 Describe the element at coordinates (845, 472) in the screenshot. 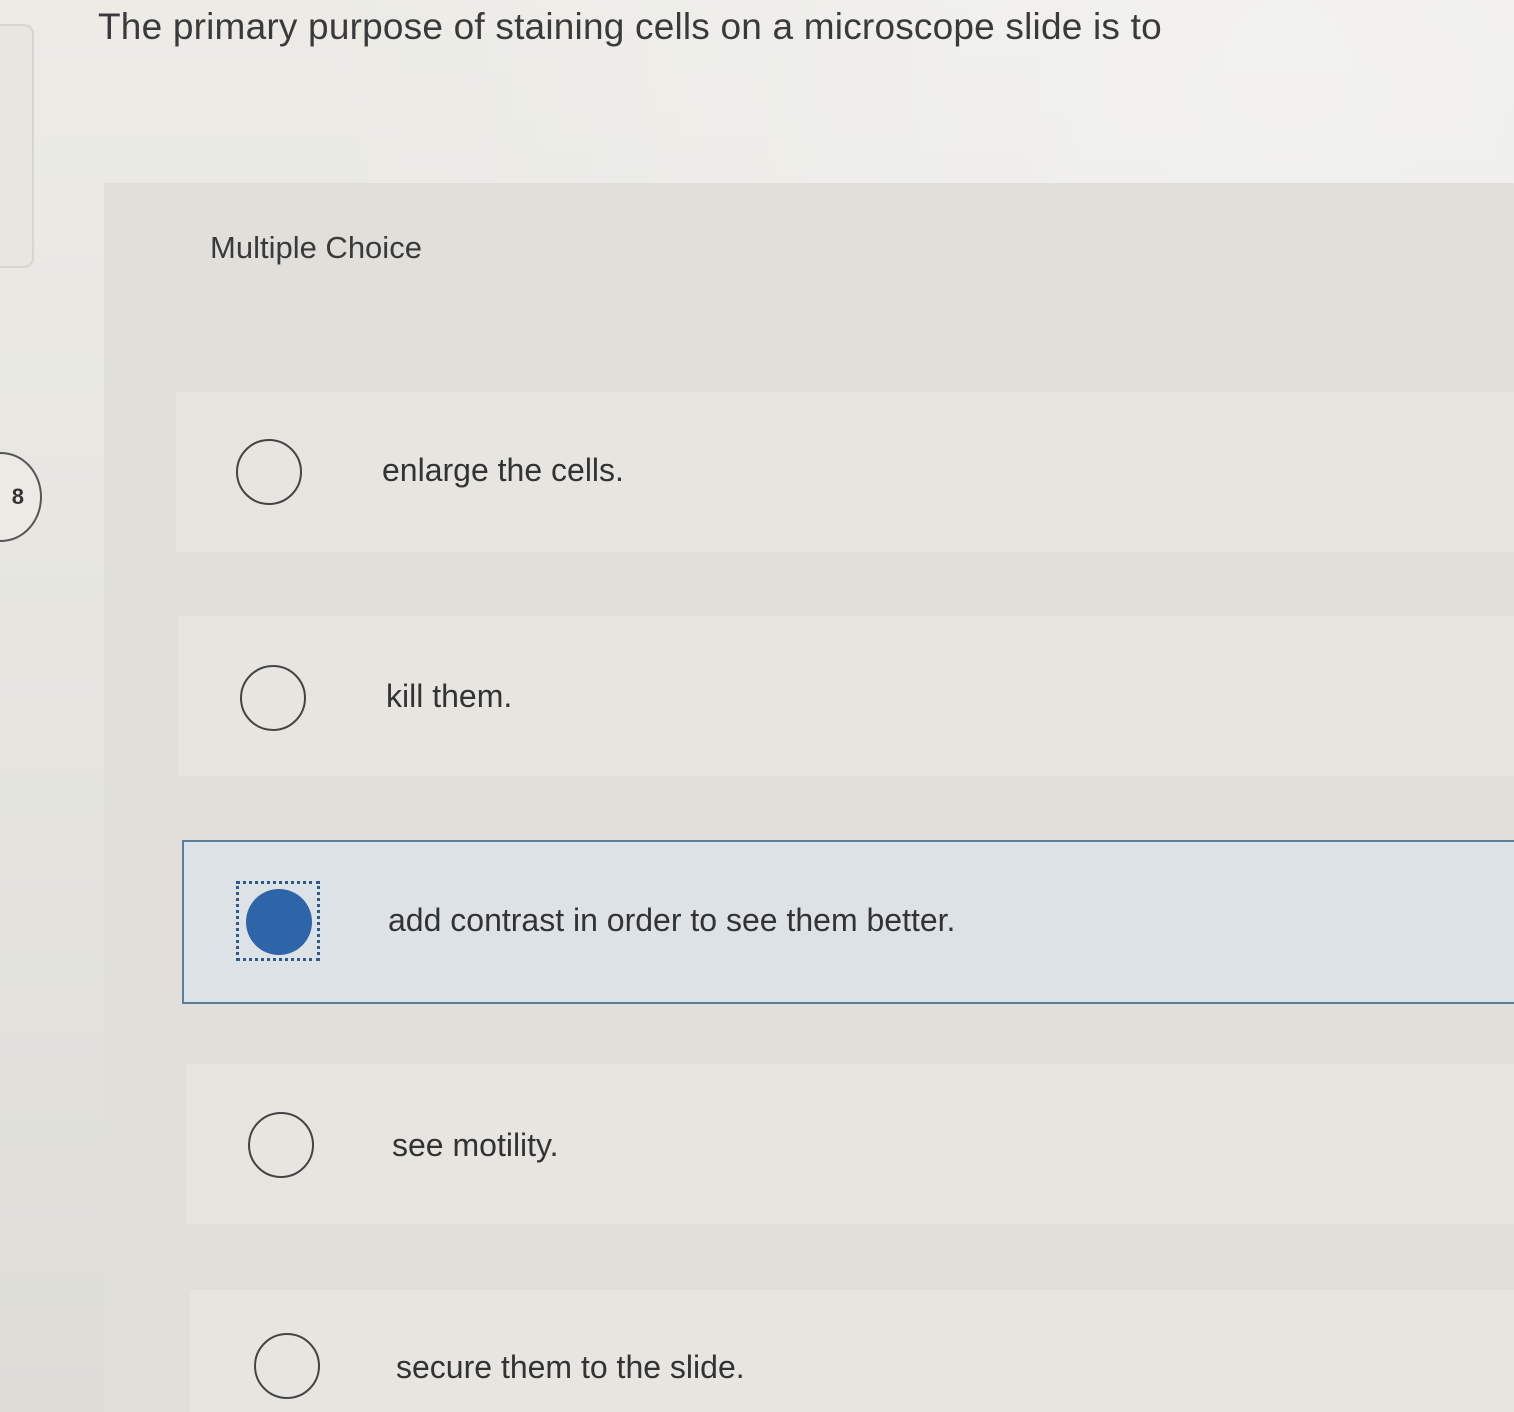

I see `answer-option-enlarge` at that location.